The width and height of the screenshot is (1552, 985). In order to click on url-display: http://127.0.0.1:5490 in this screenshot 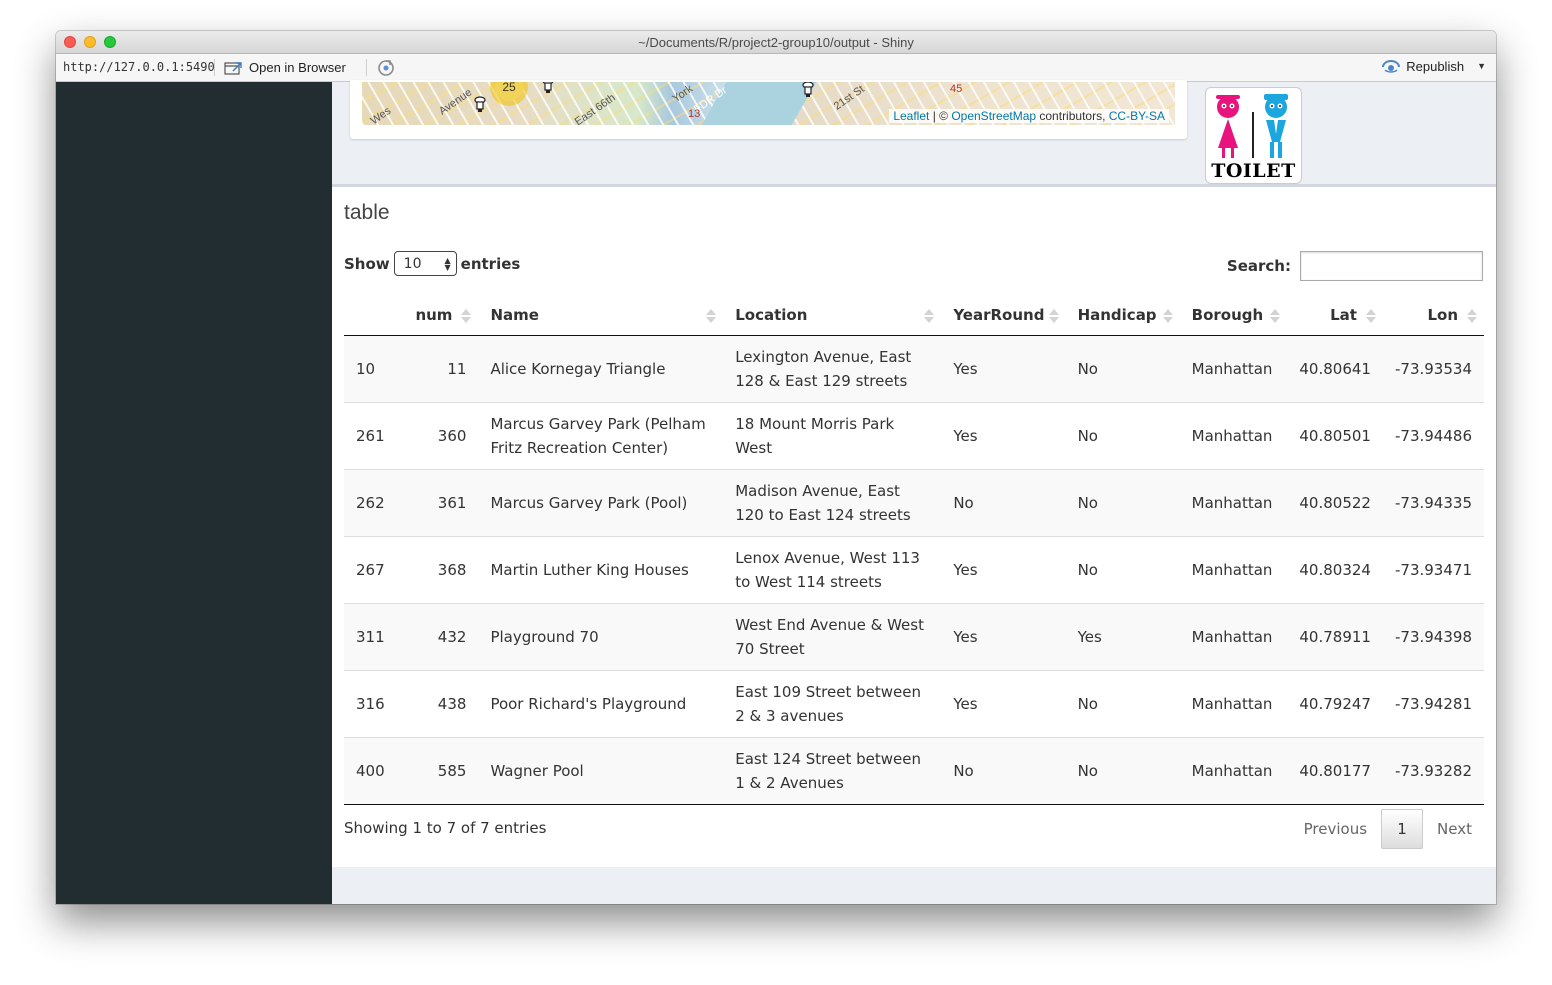, I will do `click(139, 67)`.